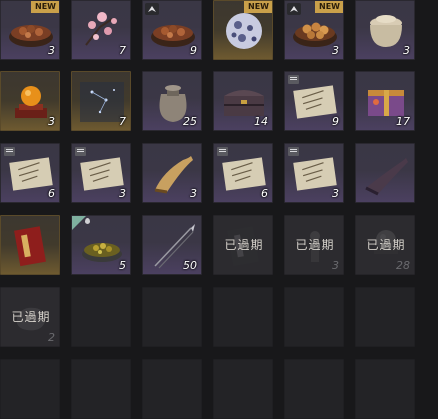 The width and height of the screenshot is (438, 419). Describe the element at coordinates (386, 177) in the screenshot. I see `dark-horn-icon` at that location.